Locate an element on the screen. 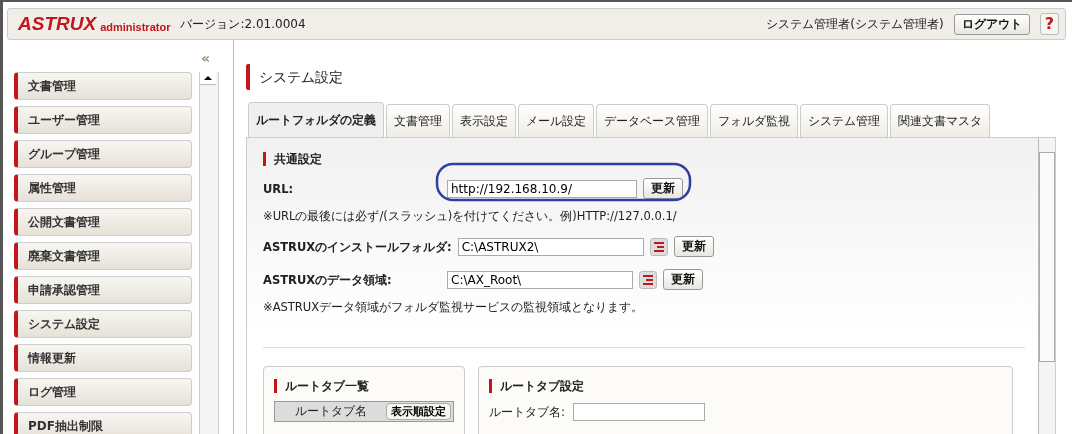  folder-field: C:\ASTRUX2\ is located at coordinates (550, 246).